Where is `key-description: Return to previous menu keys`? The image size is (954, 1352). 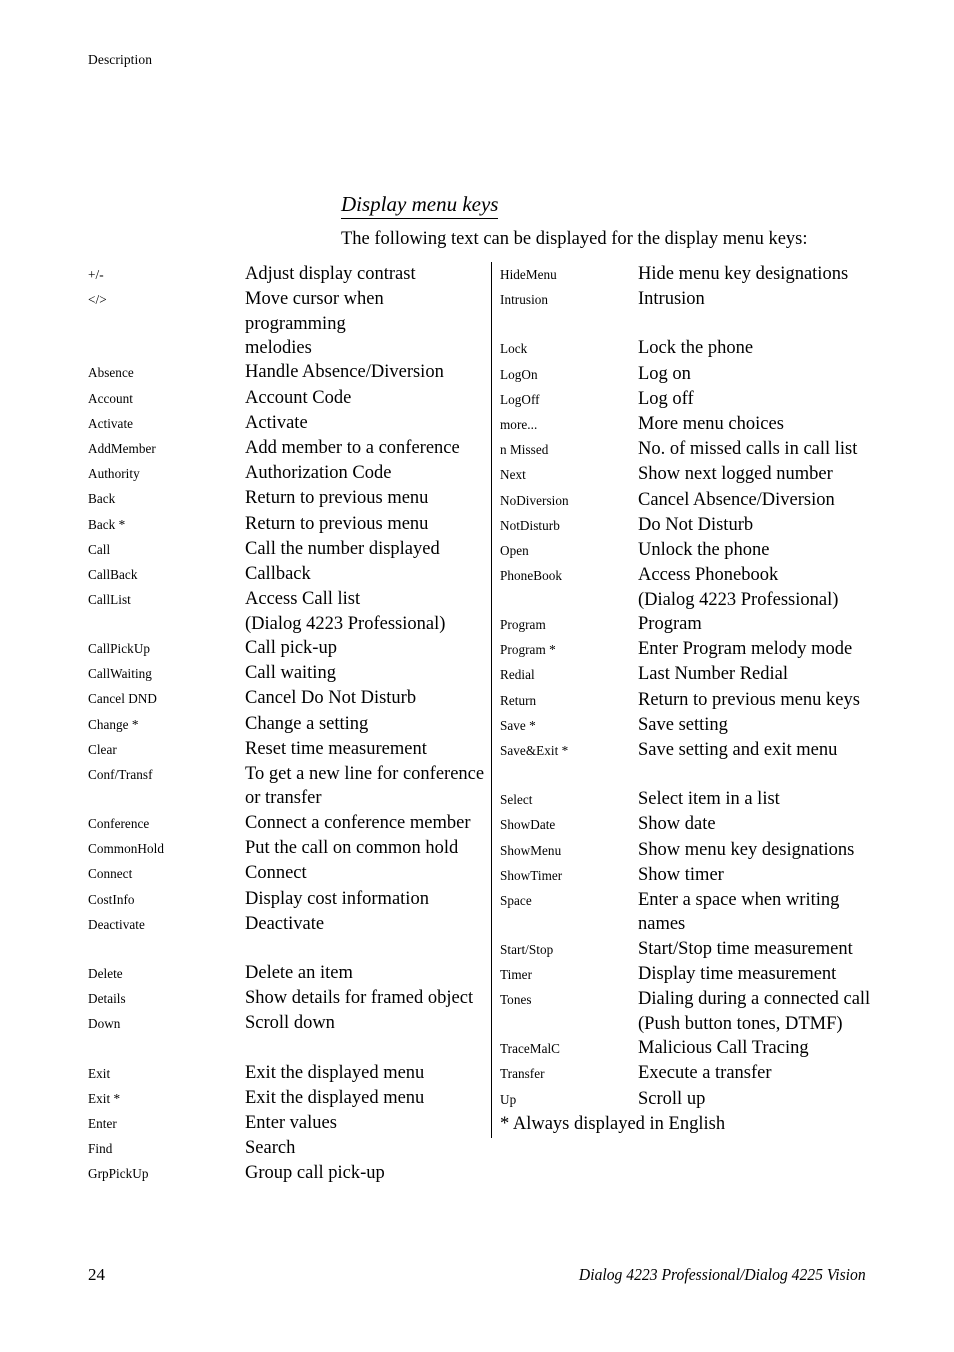
key-description: Return to previous menu keys is located at coordinates (749, 699).